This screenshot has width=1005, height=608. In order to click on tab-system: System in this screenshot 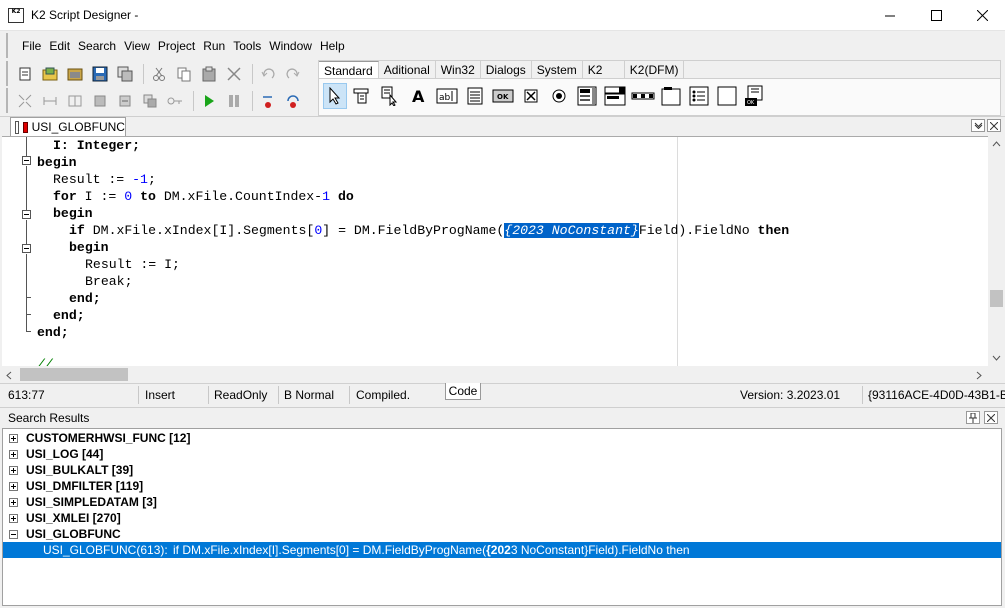, I will do `click(557, 69)`.